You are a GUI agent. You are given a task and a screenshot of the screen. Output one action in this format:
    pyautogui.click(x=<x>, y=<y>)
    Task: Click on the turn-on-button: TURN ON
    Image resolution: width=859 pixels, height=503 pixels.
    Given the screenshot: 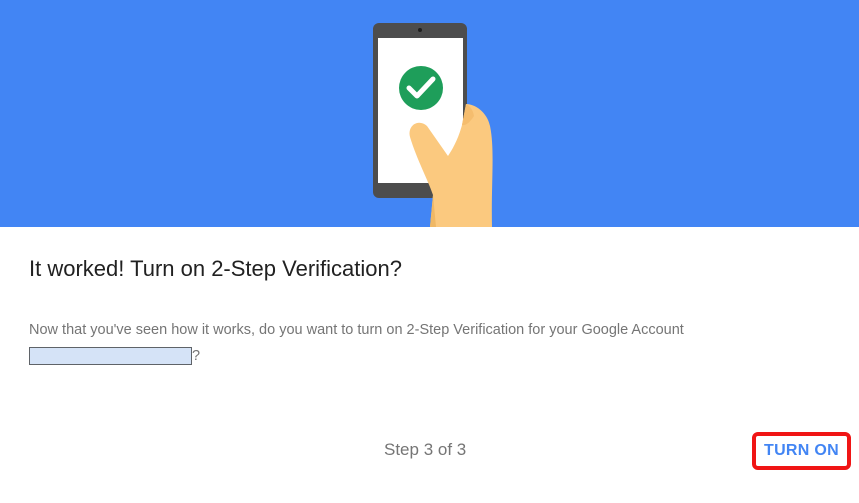 What is the action you would take?
    pyautogui.click(x=801, y=451)
    